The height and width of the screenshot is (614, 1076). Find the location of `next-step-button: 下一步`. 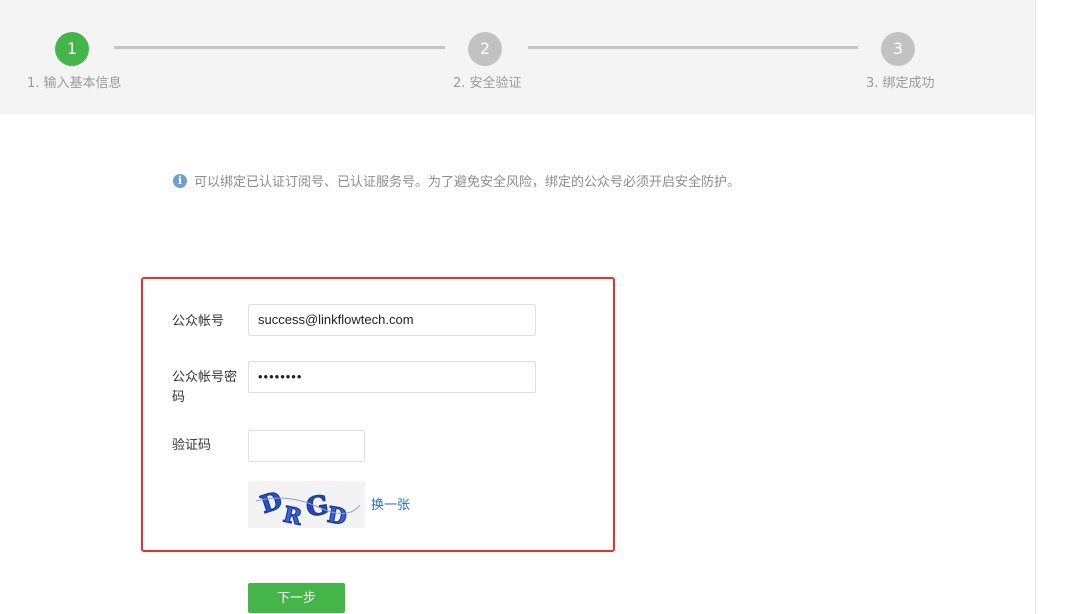

next-step-button: 下一步 is located at coordinates (296, 598).